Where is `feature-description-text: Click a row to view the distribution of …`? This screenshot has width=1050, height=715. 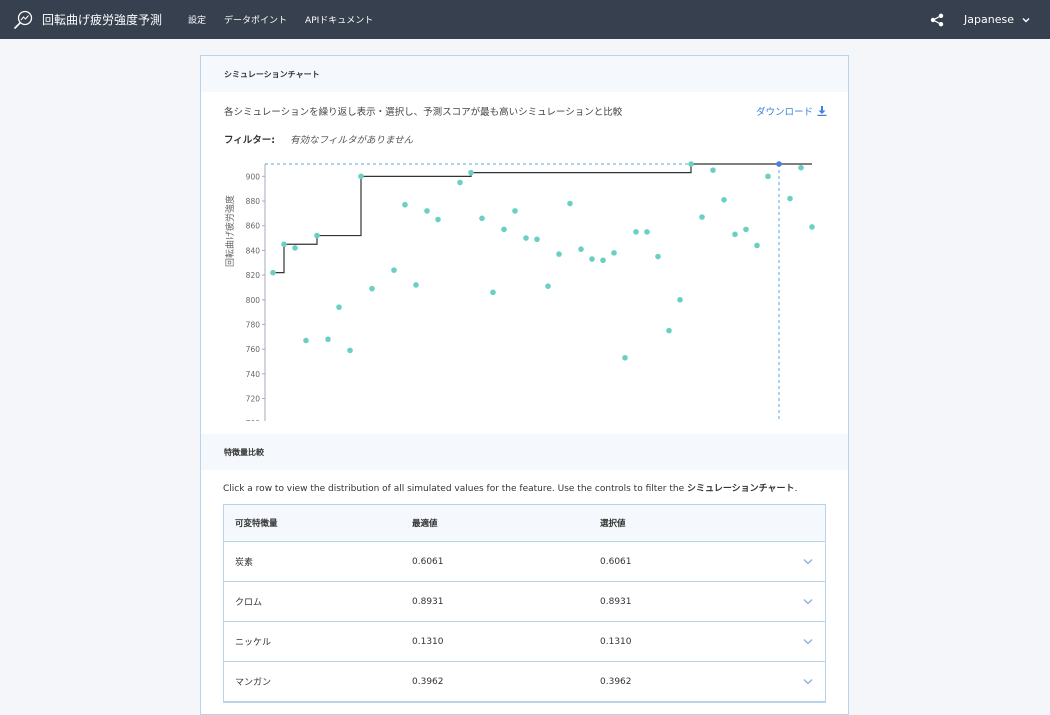 feature-description-text: Click a row to view the distribution of … is located at coordinates (455, 489).